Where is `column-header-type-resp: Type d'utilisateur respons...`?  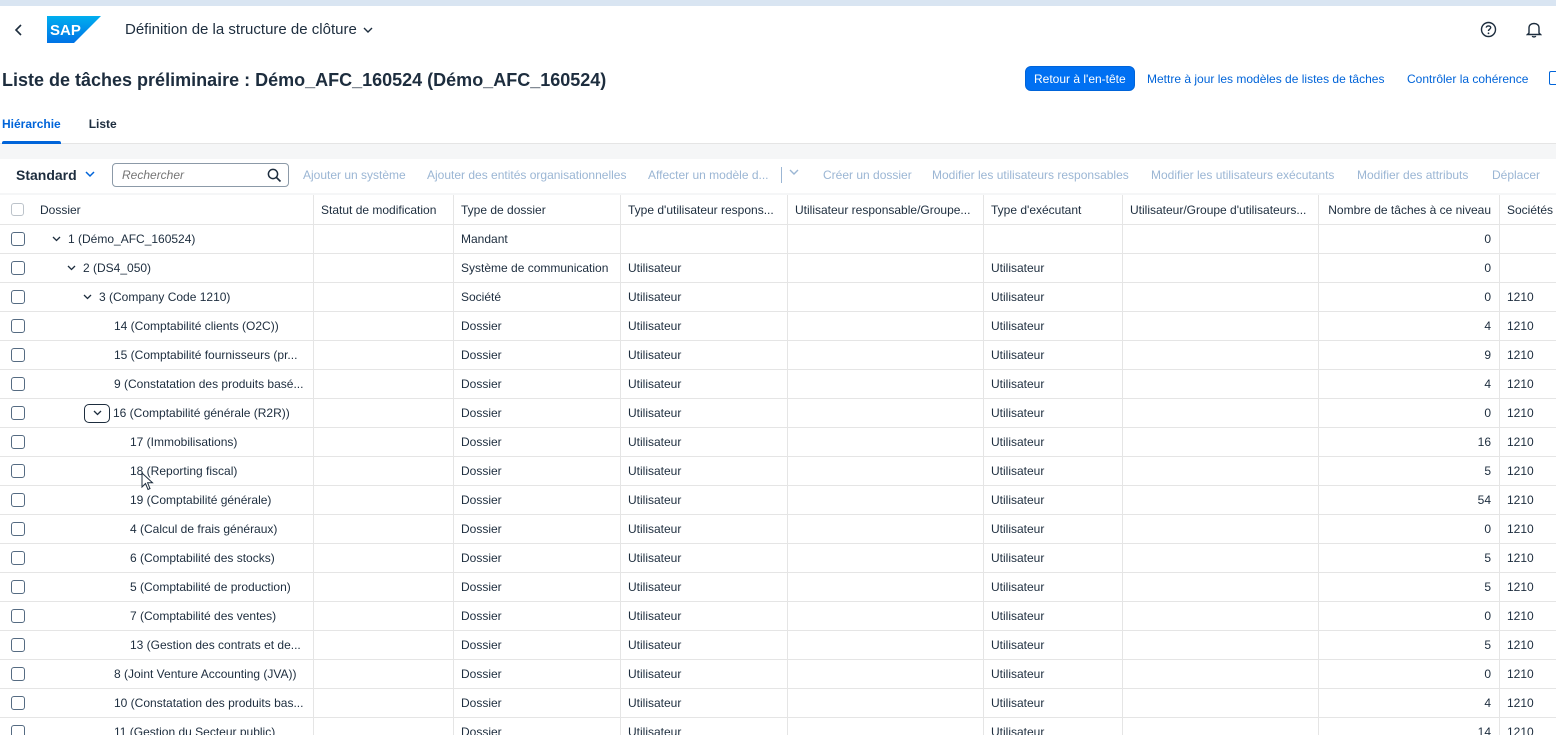 column-header-type-resp: Type d'utilisateur respons... is located at coordinates (704, 210).